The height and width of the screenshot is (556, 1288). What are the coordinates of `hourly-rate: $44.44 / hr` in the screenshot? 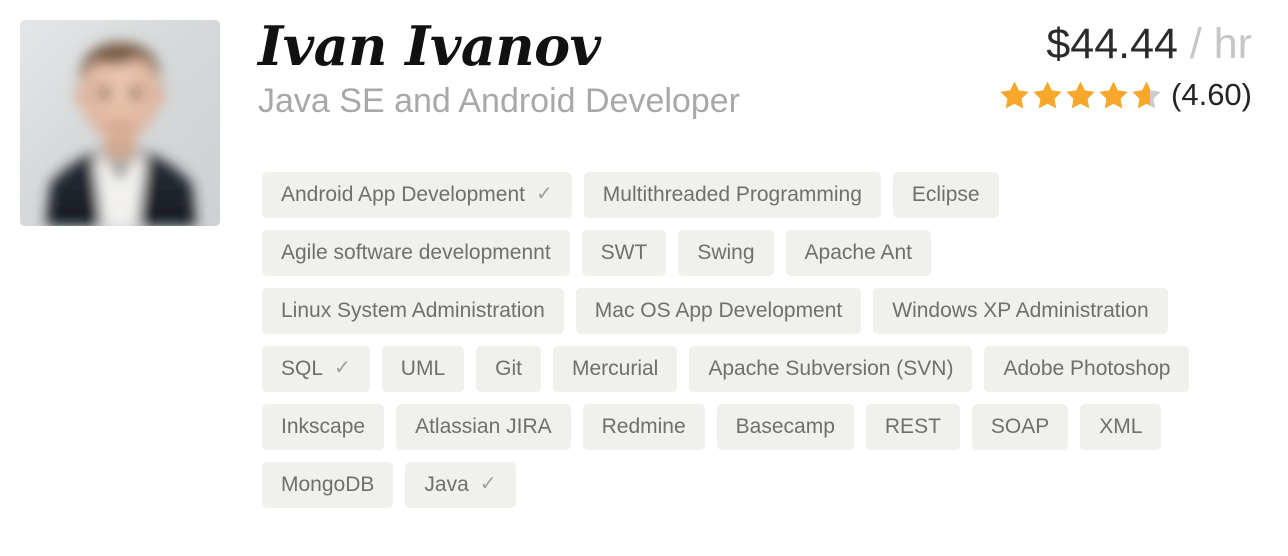 It's located at (1125, 44).